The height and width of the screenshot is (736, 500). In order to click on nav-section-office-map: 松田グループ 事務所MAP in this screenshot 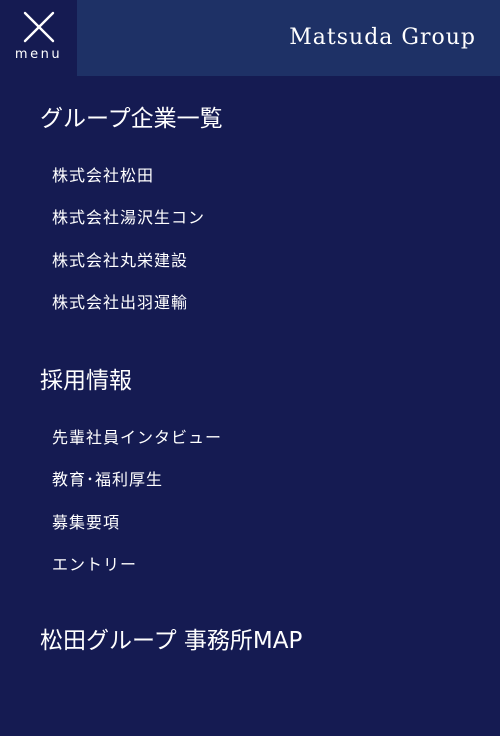, I will do `click(171, 641)`.